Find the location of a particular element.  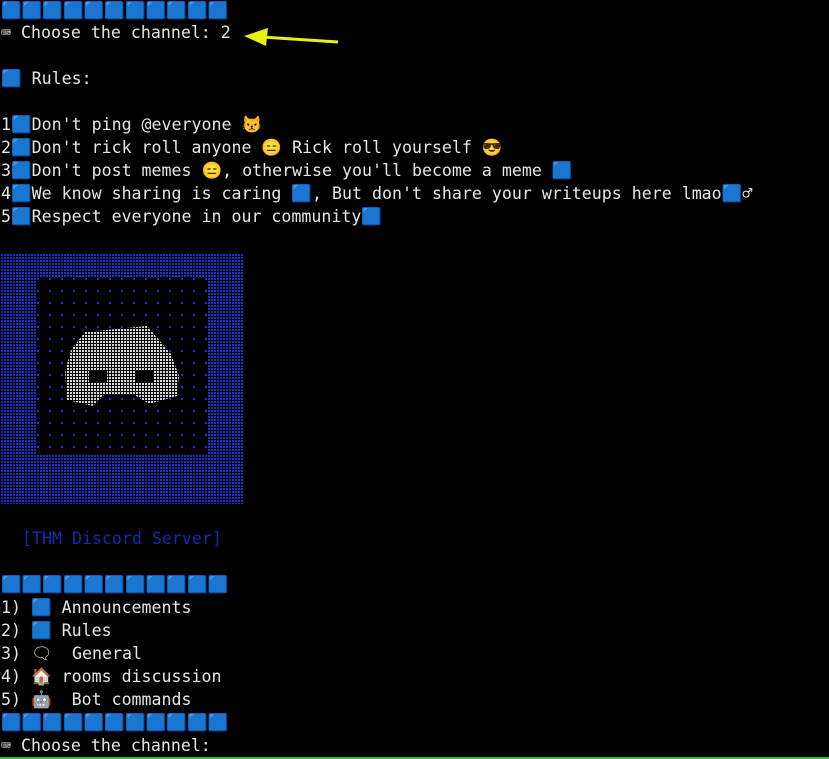

menu-item-rules: 2) 🟦 Rules is located at coordinates (56, 630).